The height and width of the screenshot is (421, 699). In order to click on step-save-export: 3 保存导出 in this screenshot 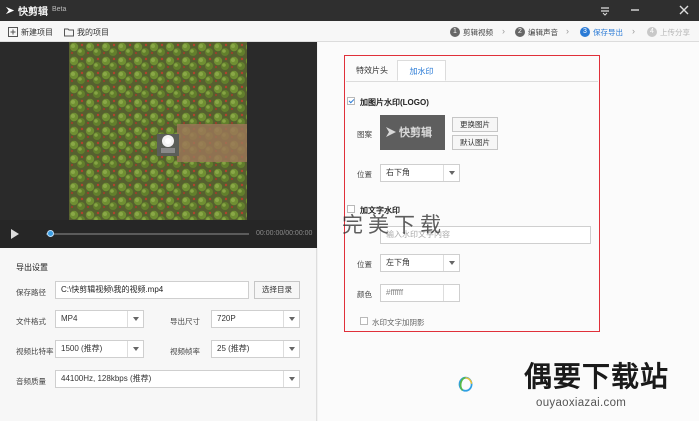, I will do `click(601, 32)`.